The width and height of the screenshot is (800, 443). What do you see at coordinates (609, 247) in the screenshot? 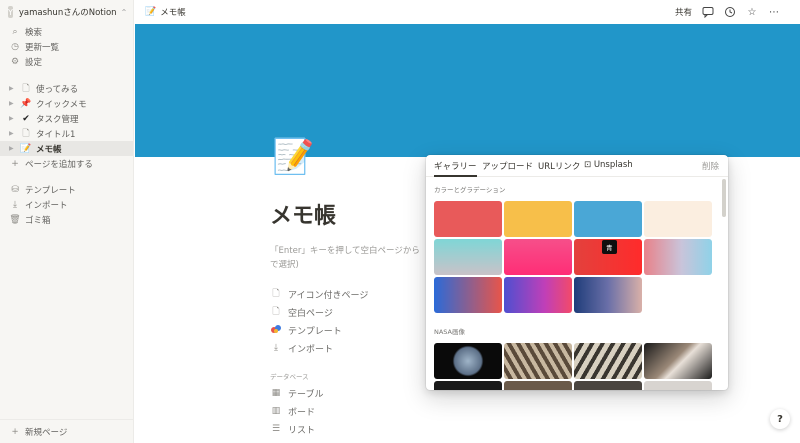
I see `swatch-tooltip: 青` at bounding box center [609, 247].